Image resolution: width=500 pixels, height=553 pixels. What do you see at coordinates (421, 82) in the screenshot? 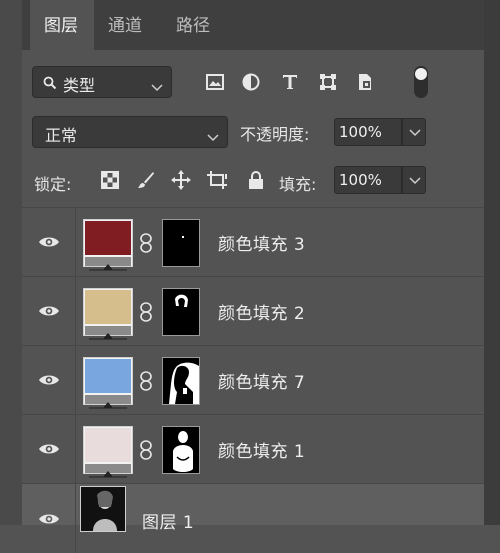
I see `filter-toggle-switch` at bounding box center [421, 82].